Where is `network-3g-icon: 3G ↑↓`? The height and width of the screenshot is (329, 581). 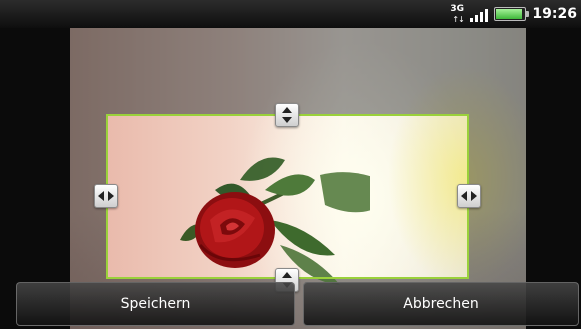 network-3g-icon: 3G ↑↓ is located at coordinates (457, 14).